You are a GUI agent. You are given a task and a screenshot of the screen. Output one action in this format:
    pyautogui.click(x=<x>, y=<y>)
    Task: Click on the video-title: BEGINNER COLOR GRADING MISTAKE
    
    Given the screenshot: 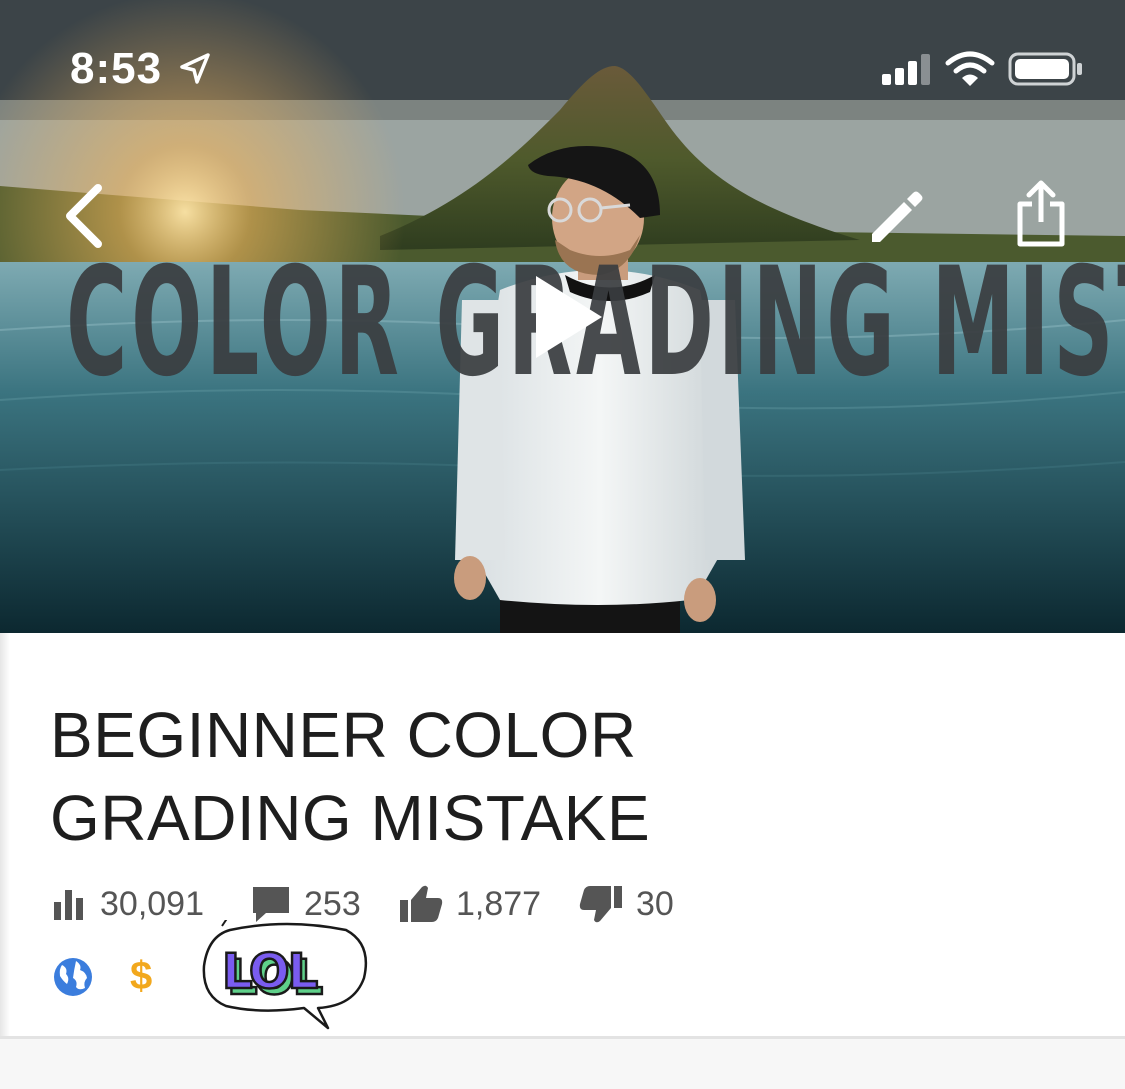 What is the action you would take?
    pyautogui.click(x=430, y=777)
    